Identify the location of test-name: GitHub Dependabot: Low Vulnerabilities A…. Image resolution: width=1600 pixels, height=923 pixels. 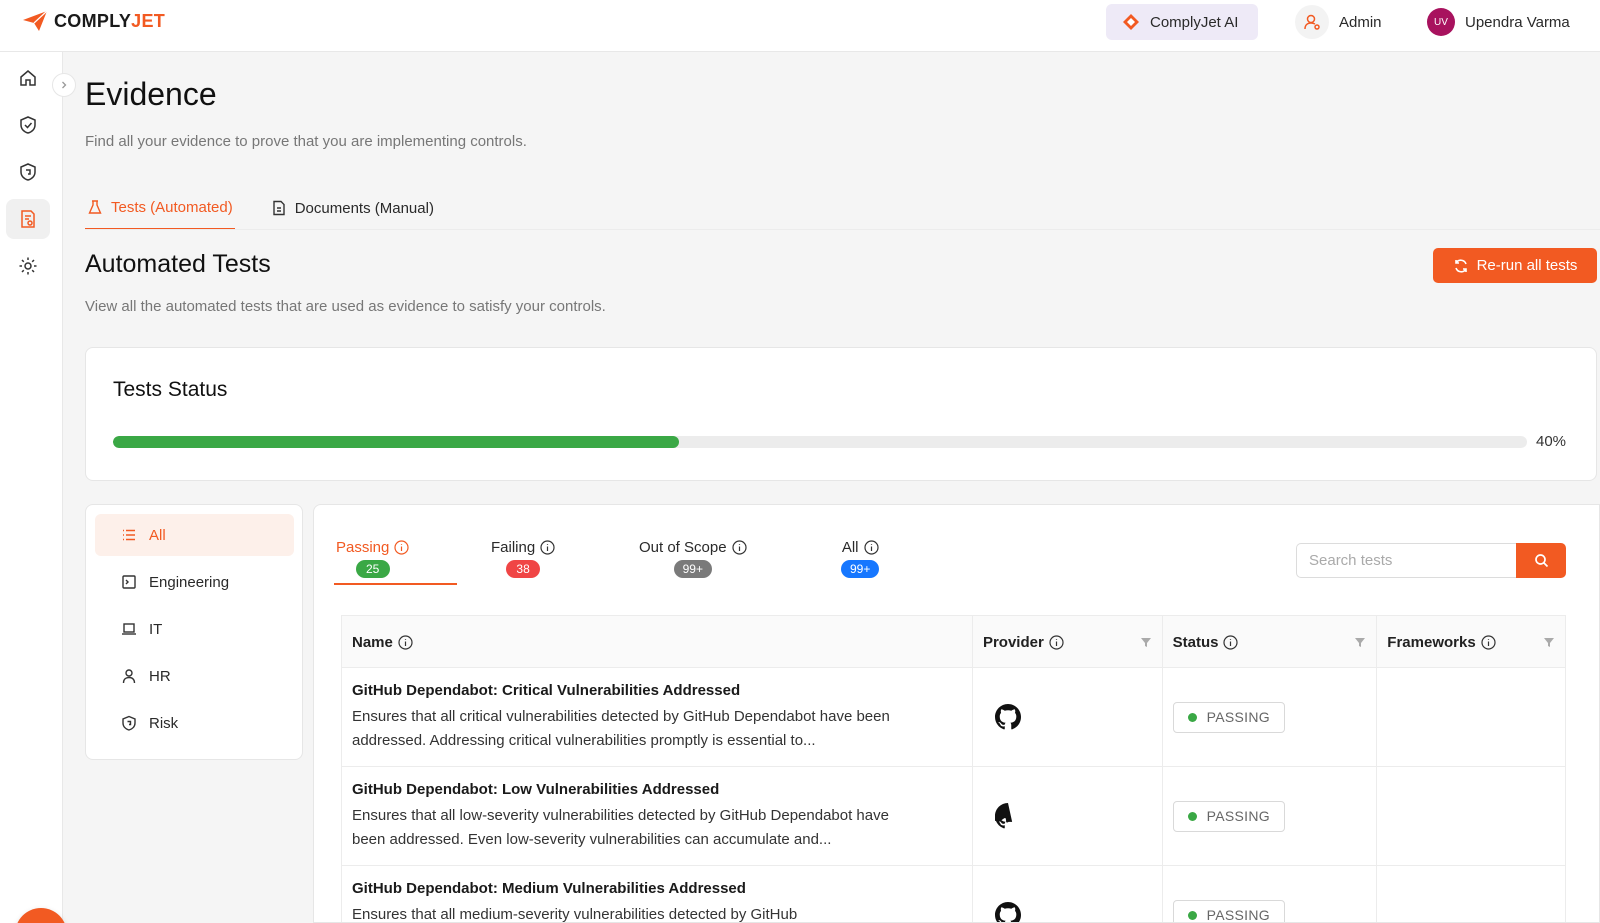
(657, 789).